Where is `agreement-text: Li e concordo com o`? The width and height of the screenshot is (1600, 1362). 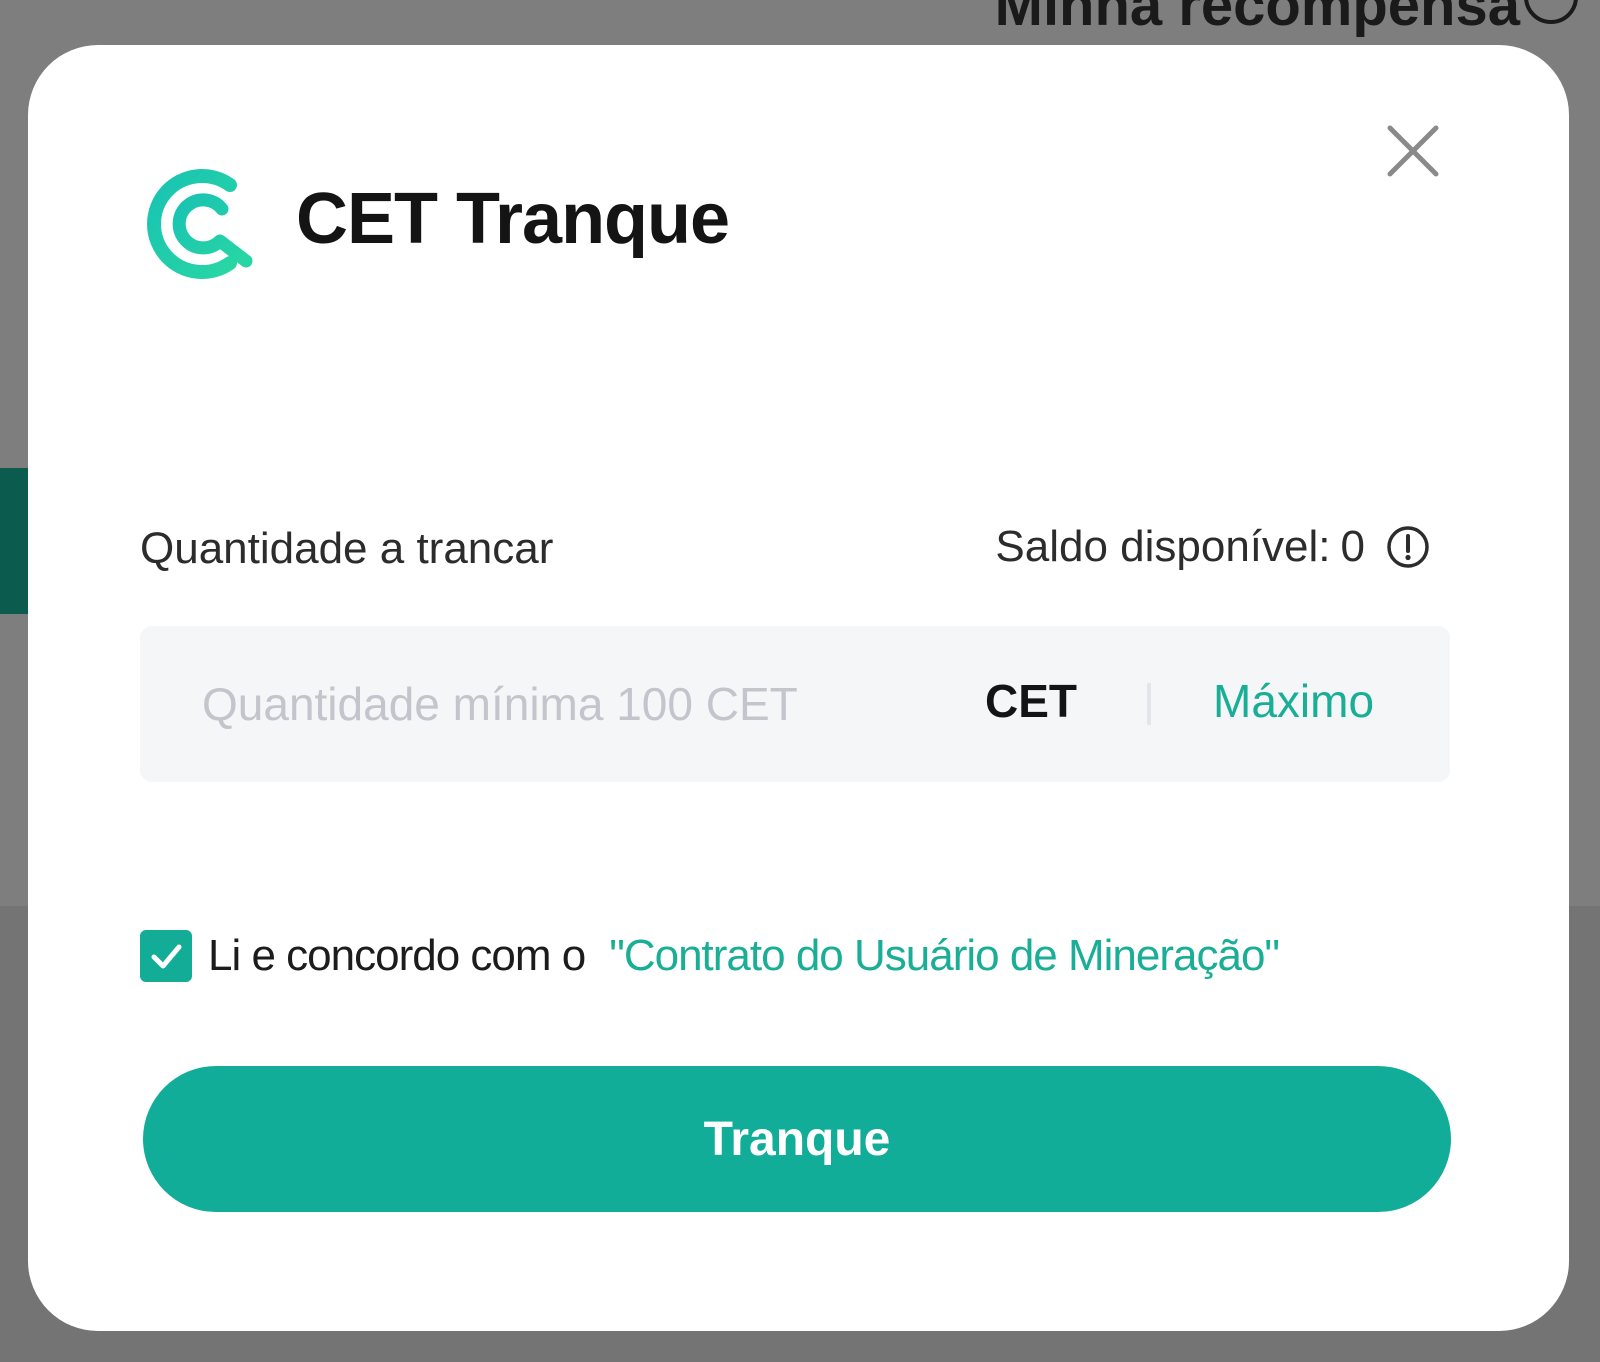 agreement-text: Li e concordo com o is located at coordinates (397, 955).